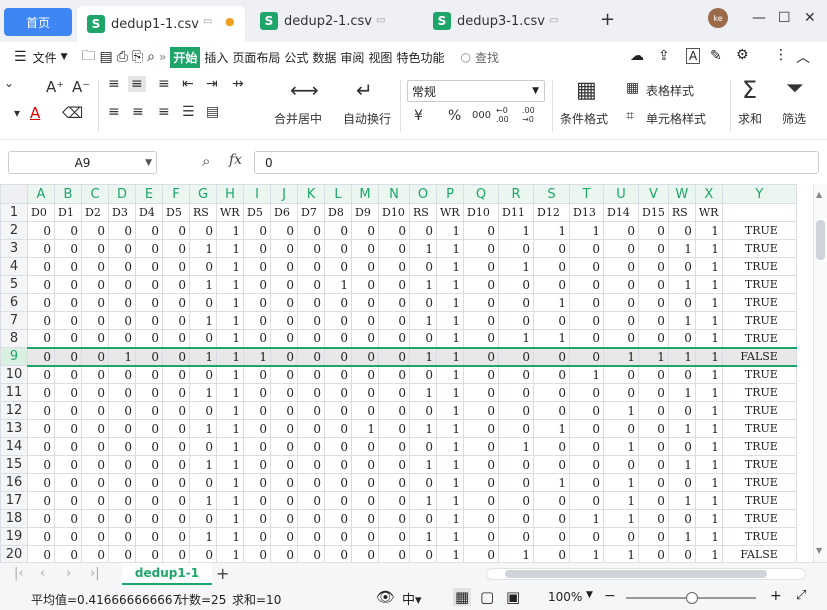 This screenshot has height=610, width=827. I want to click on maximize-icon: ☐, so click(784, 18).